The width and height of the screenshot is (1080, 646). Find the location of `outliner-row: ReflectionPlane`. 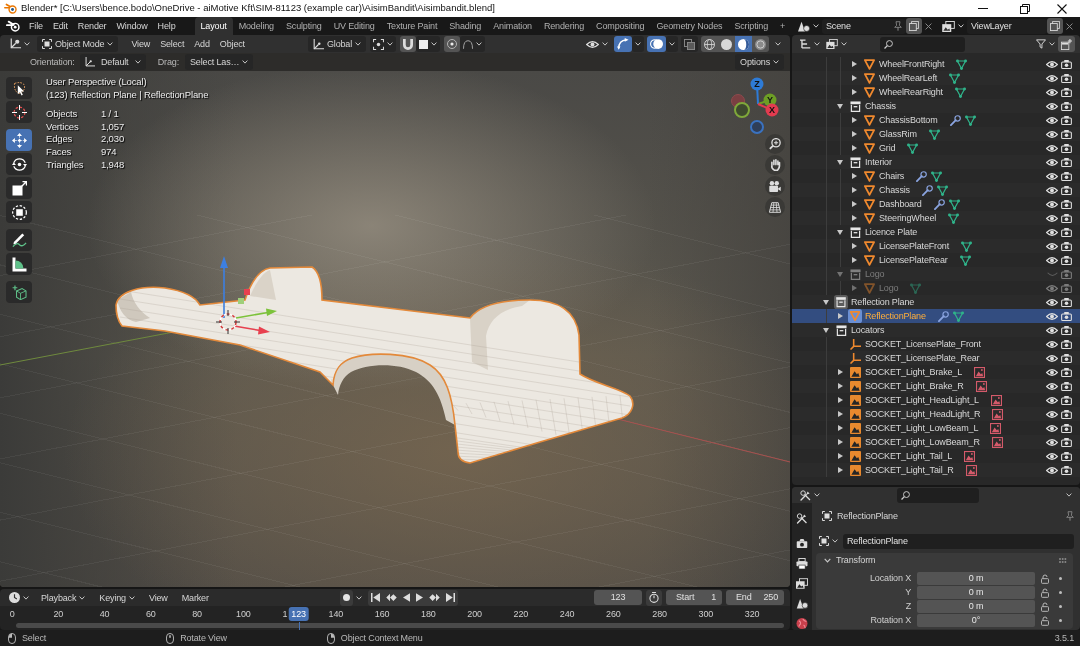

outliner-row: ReflectionPlane is located at coordinates (936, 316).